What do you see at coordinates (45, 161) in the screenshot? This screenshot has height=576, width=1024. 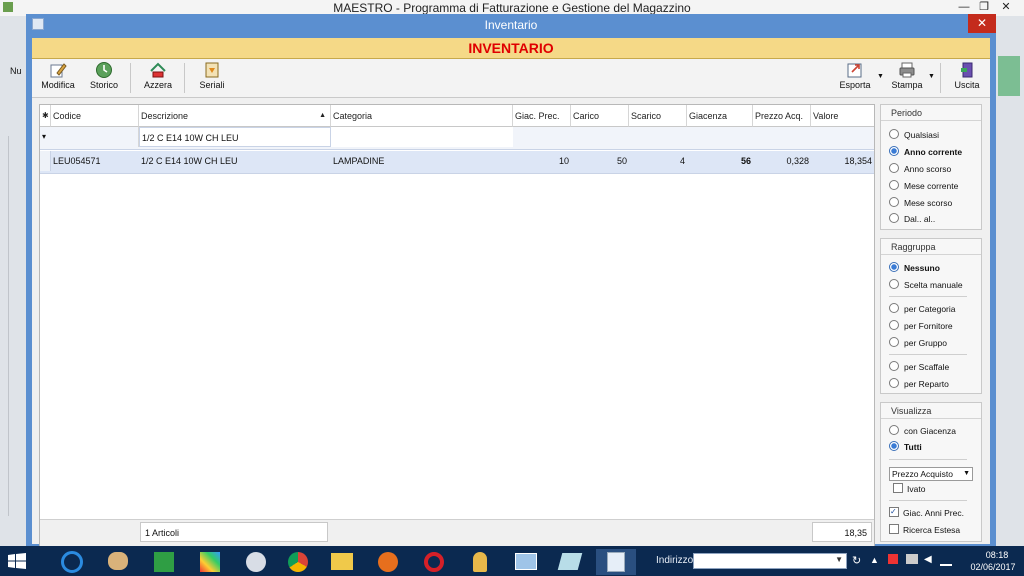 I see `row-selector` at bounding box center [45, 161].